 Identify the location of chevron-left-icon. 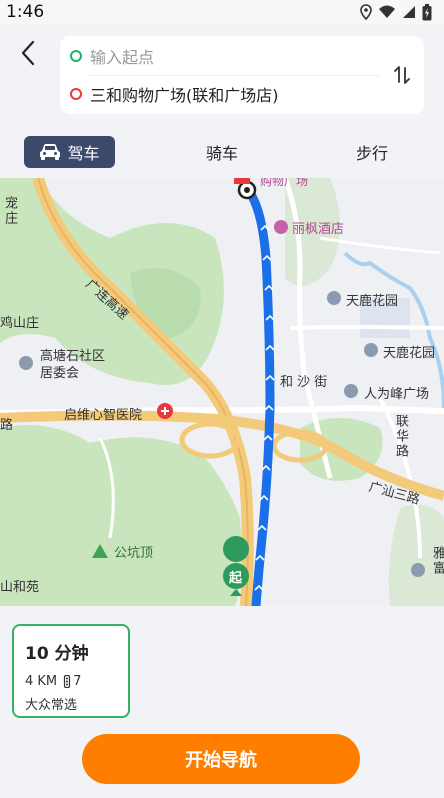
(28, 53).